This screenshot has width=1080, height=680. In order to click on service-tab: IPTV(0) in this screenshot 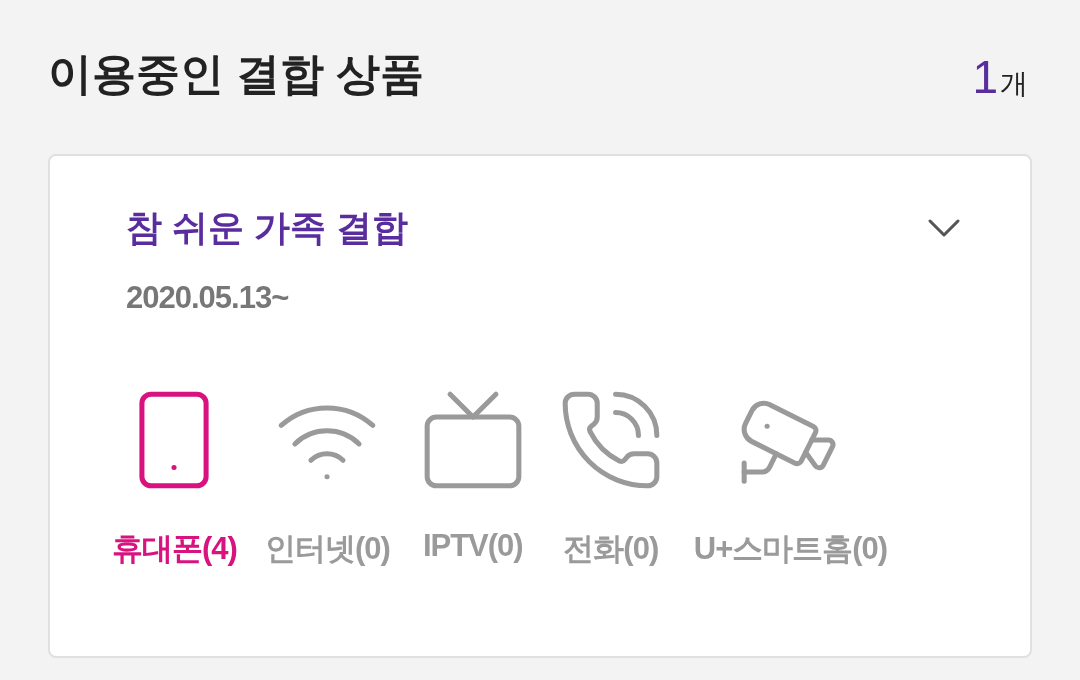, I will do `click(472, 476)`.